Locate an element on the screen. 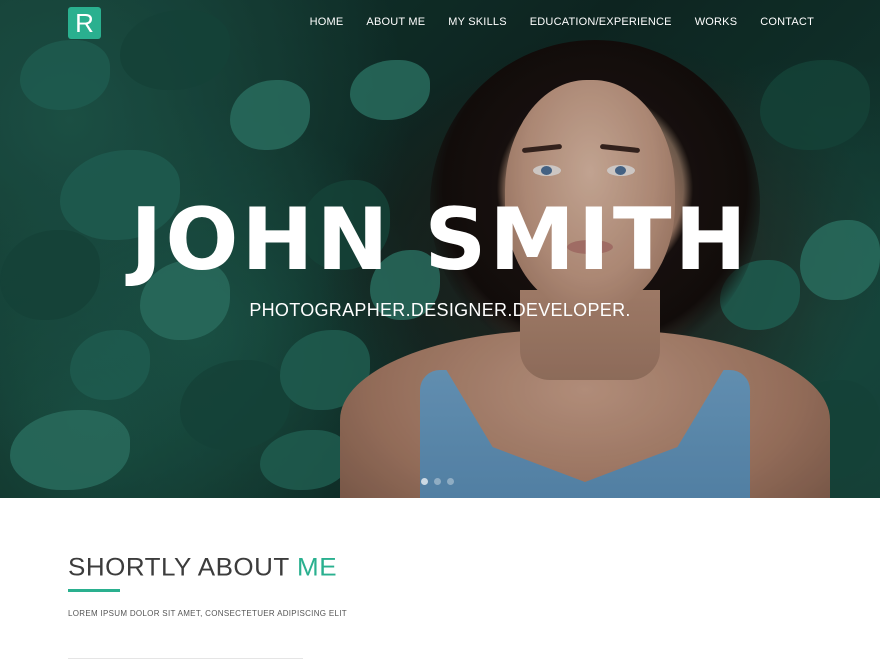 The width and height of the screenshot is (880, 660). about-section-title: SHORTLY ABOUT ME is located at coordinates (202, 567).